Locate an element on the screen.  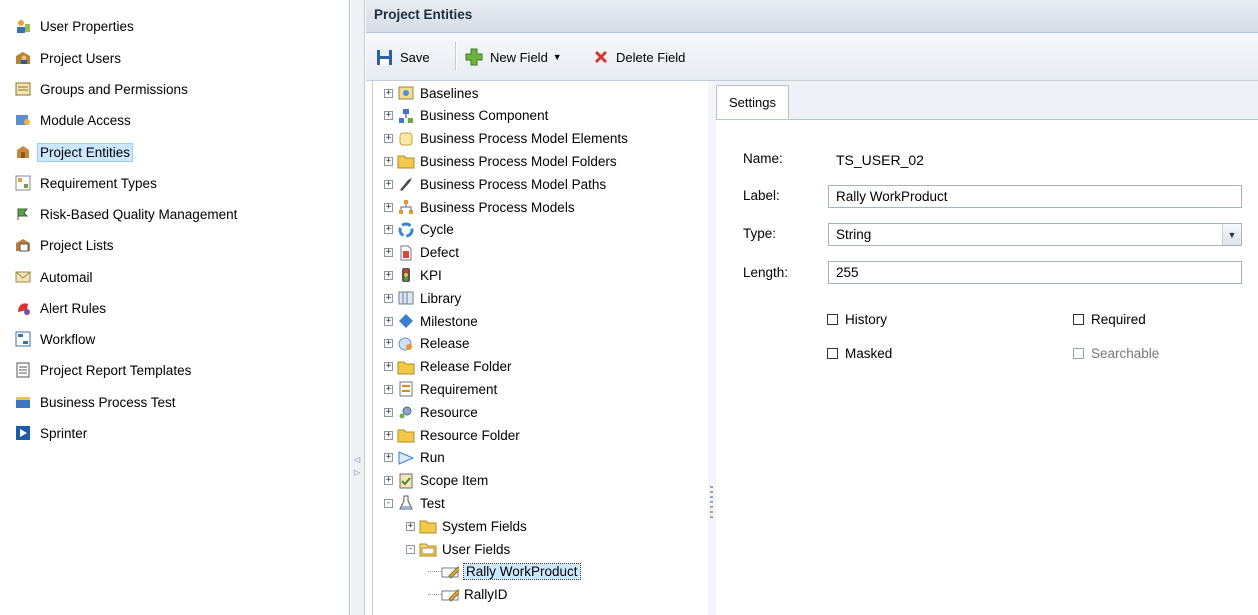
tree-item: + Business Process Model Folders is located at coordinates (500, 161).